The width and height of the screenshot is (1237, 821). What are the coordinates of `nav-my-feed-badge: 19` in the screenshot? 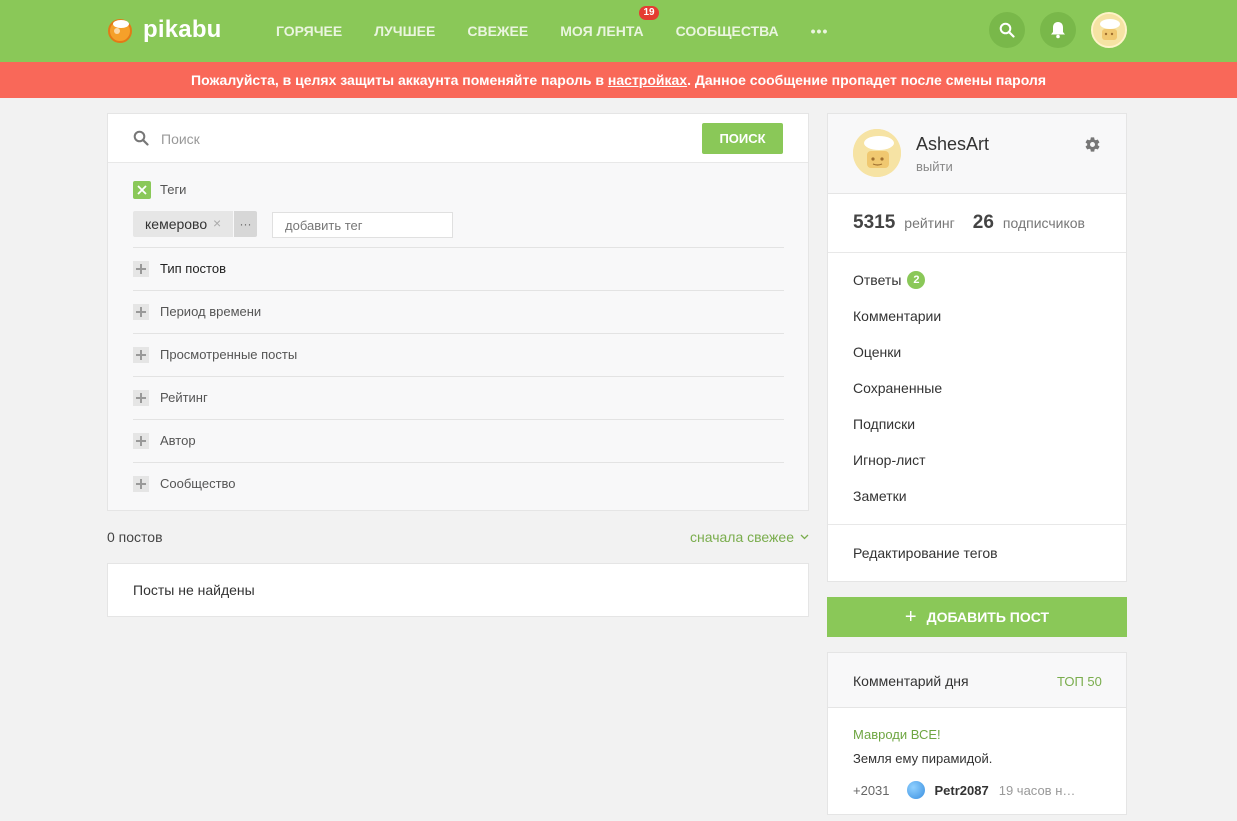 It's located at (649, 13).